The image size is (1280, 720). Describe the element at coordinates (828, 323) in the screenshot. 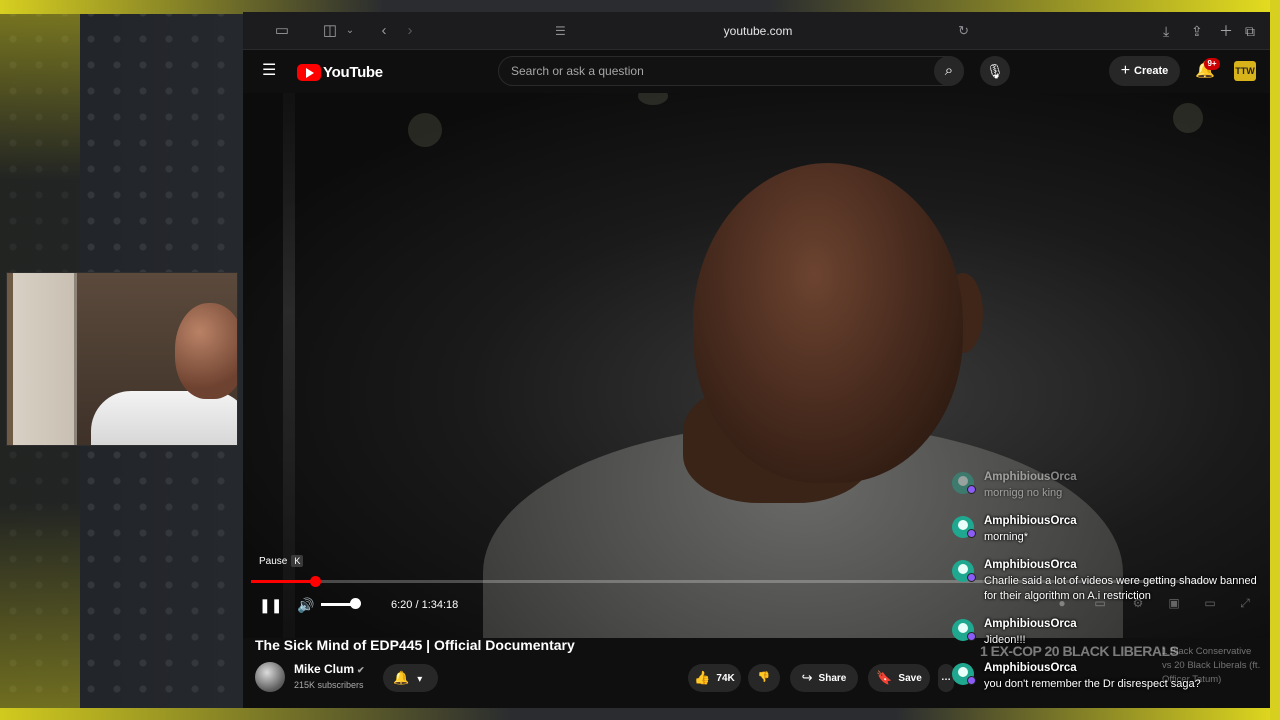

I see `video-person-face` at that location.